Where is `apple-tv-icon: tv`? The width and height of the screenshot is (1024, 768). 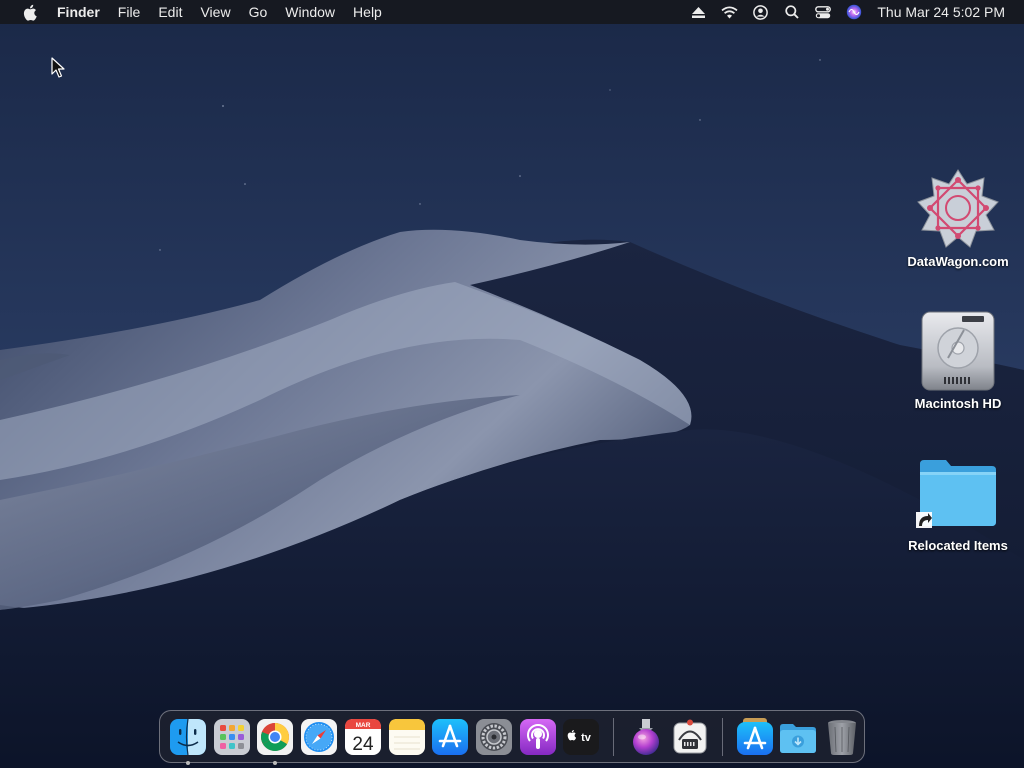 apple-tv-icon: tv is located at coordinates (581, 736).